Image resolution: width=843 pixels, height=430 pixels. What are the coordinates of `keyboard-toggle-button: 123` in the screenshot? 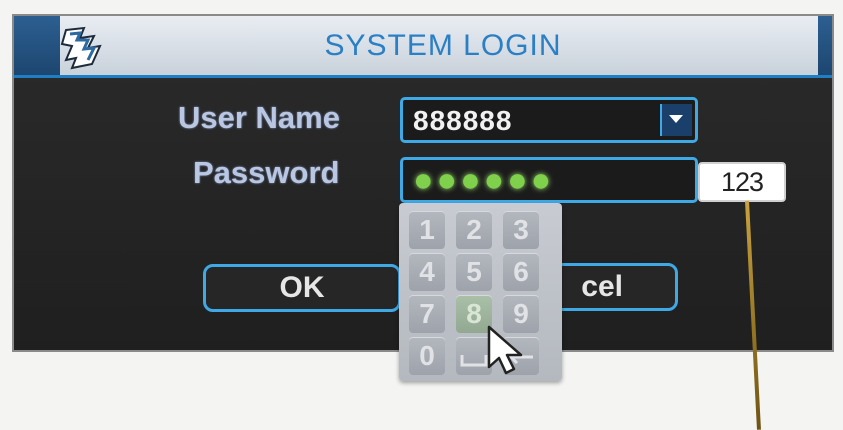 It's located at (742, 182).